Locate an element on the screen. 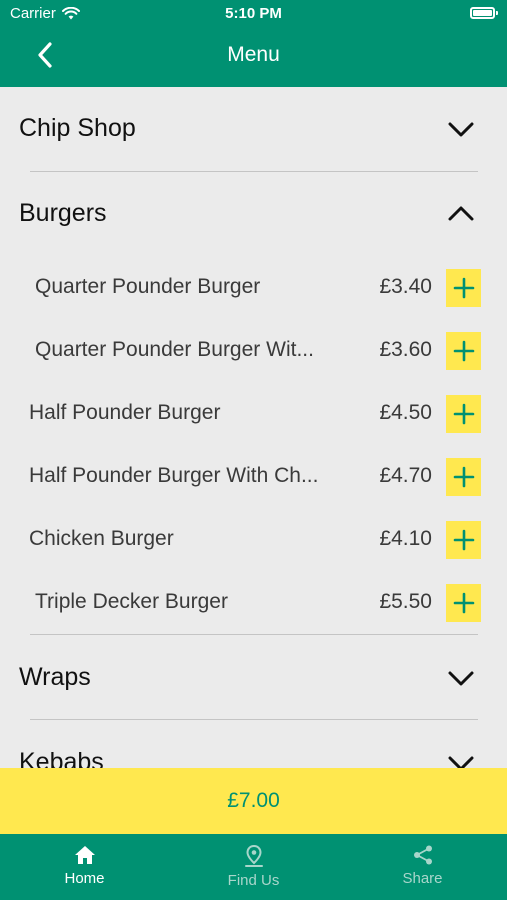 Image resolution: width=507 pixels, height=900 pixels. header: Carrier 5:10 PM Menu is located at coordinates (253, 43).